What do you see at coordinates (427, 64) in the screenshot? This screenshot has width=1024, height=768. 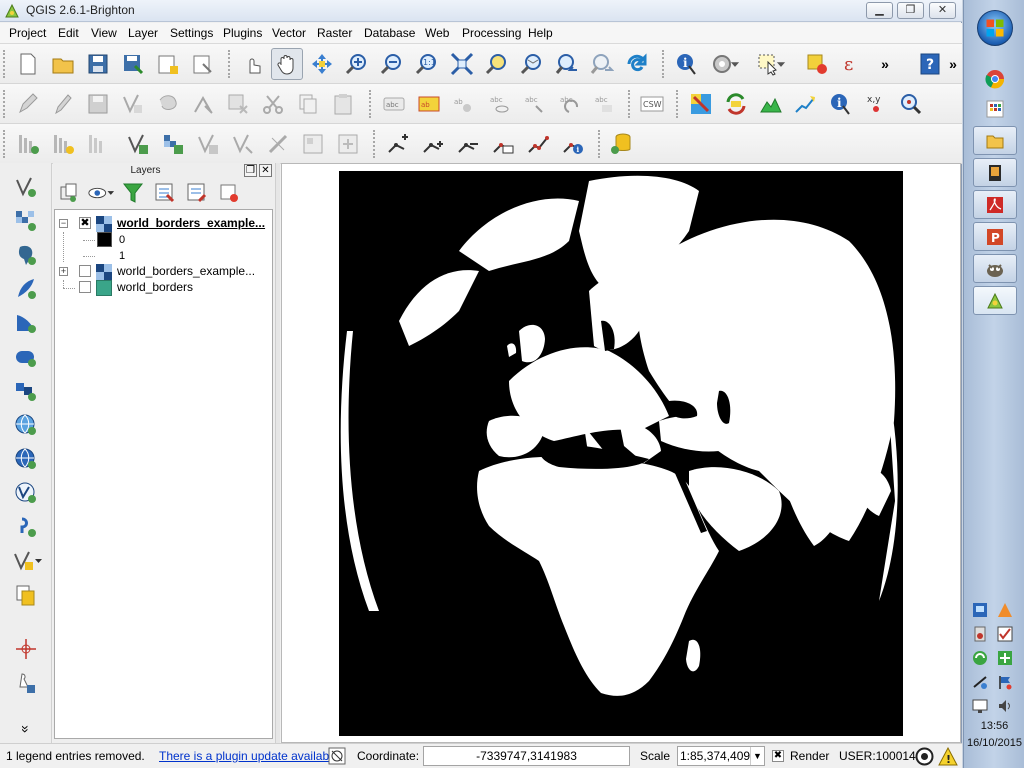 I see `zoom-native-resolution-icon: 1:1` at bounding box center [427, 64].